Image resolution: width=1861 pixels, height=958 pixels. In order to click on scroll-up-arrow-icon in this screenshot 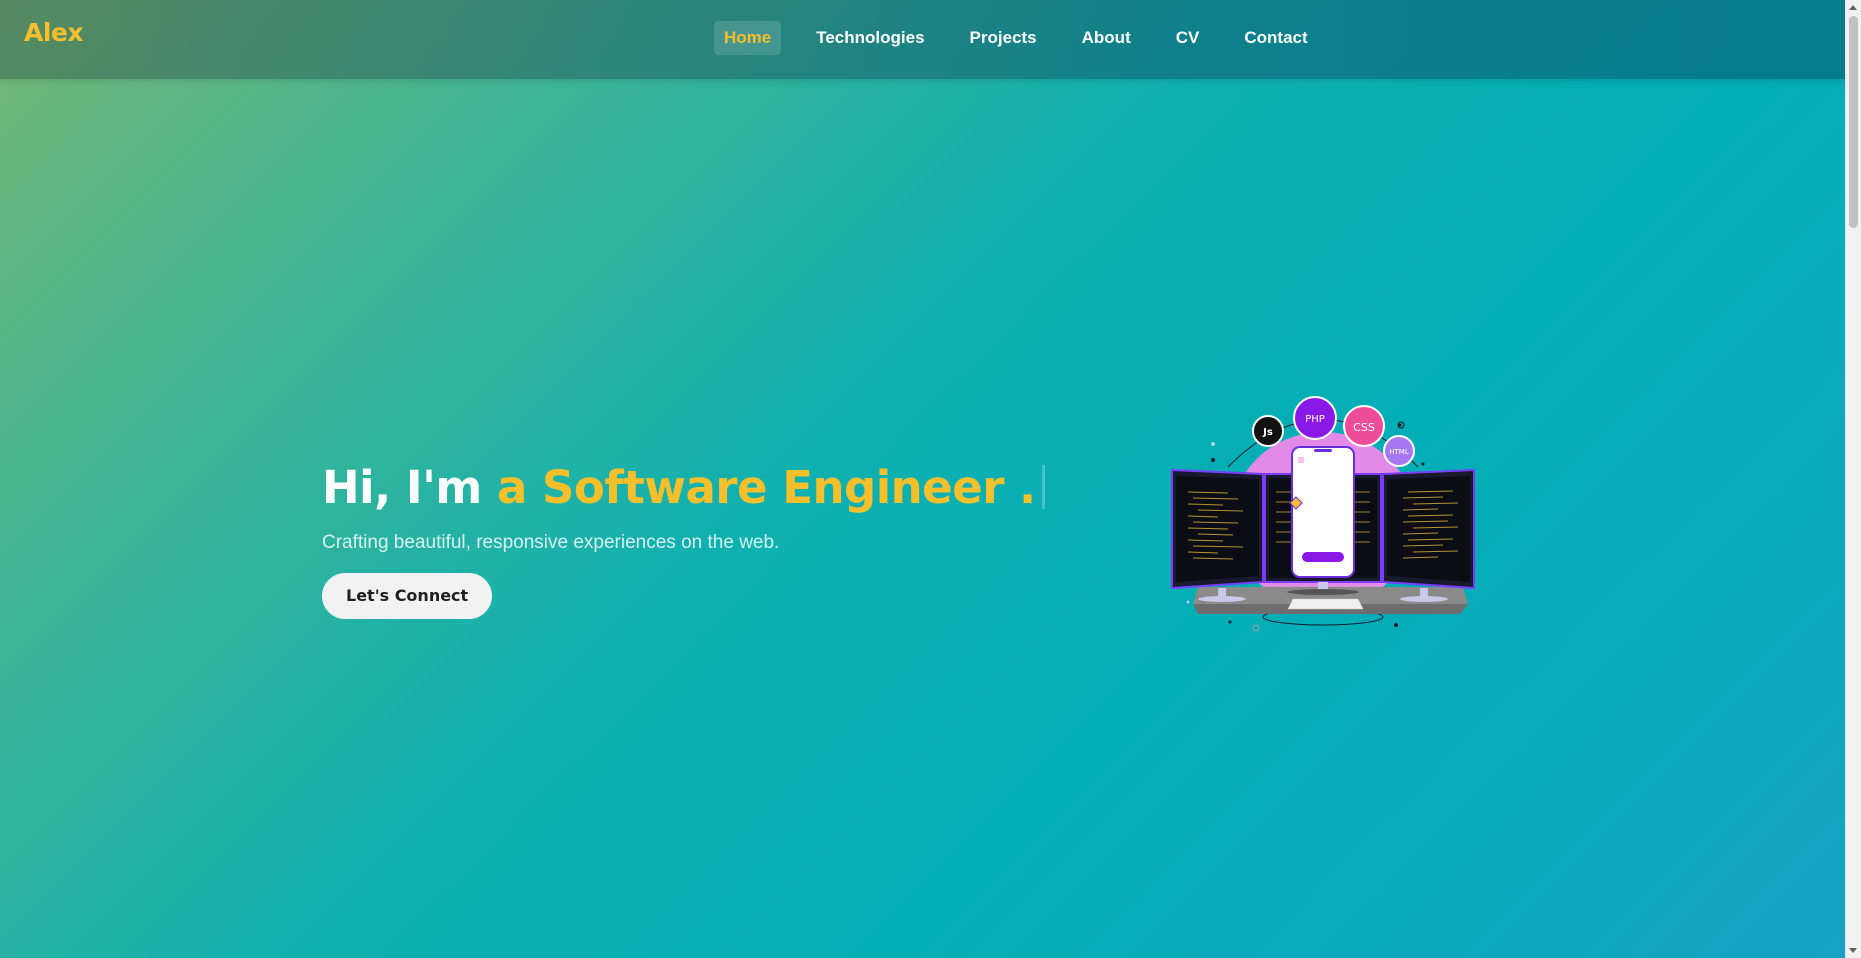, I will do `click(1853, 7)`.